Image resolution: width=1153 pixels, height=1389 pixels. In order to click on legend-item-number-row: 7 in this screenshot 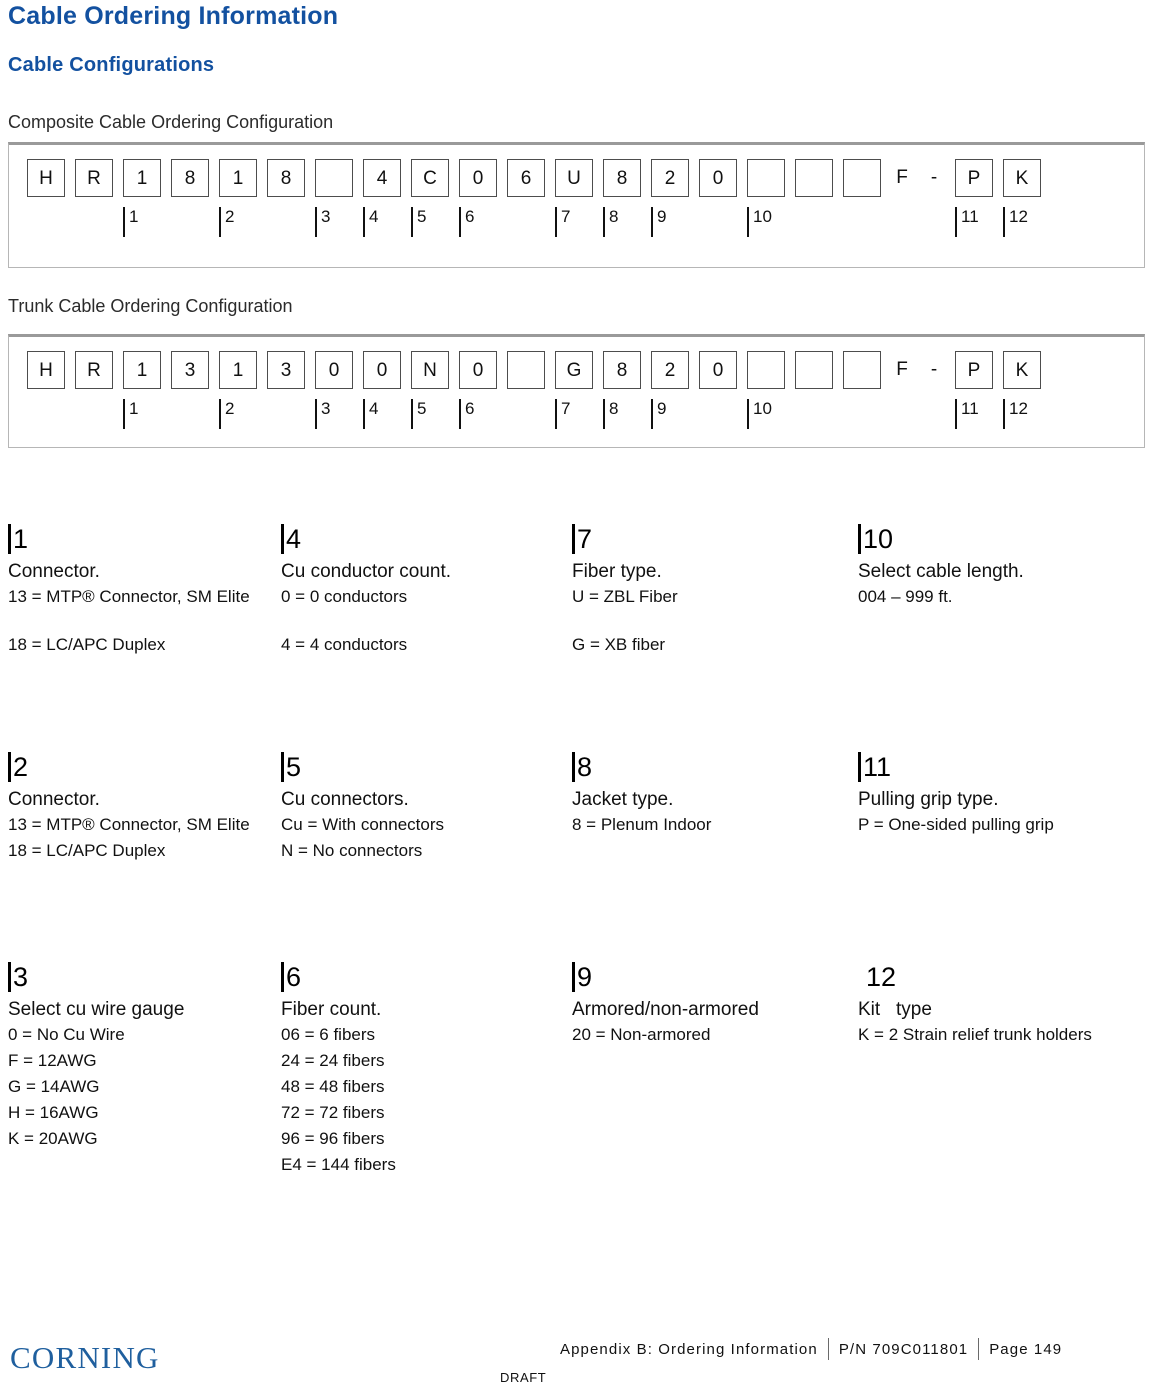, I will do `click(714, 541)`.